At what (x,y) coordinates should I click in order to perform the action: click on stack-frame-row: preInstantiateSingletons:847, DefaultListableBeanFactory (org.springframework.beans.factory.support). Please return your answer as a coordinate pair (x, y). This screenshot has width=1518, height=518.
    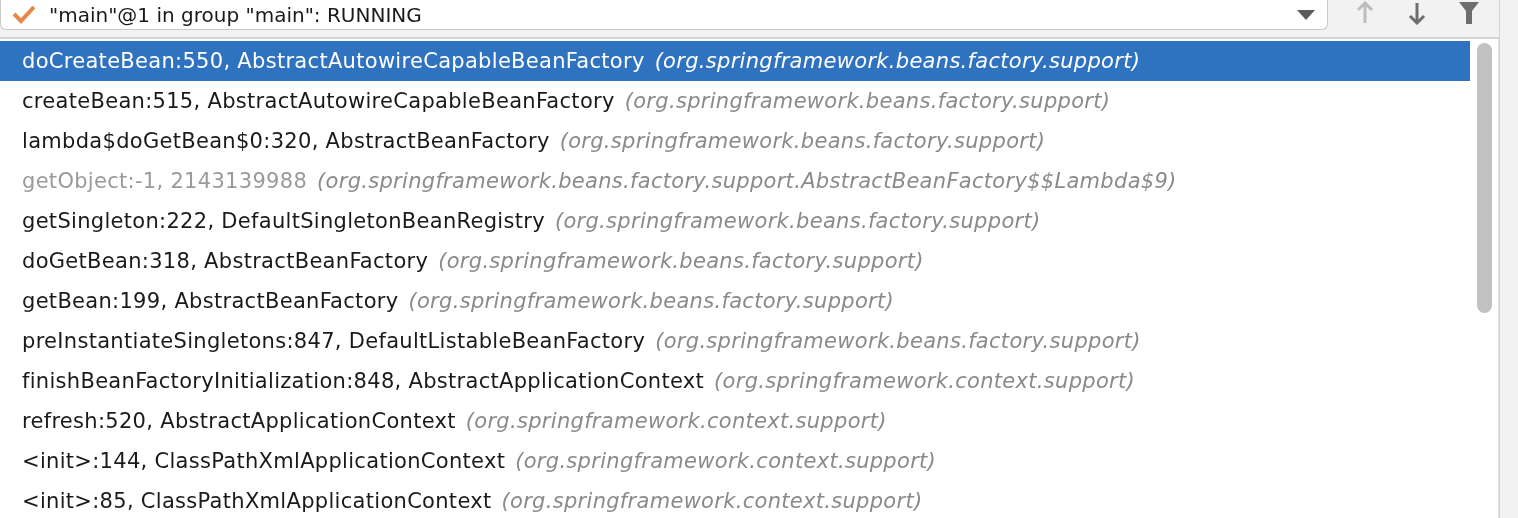
    Looking at the image, I should click on (735, 341).